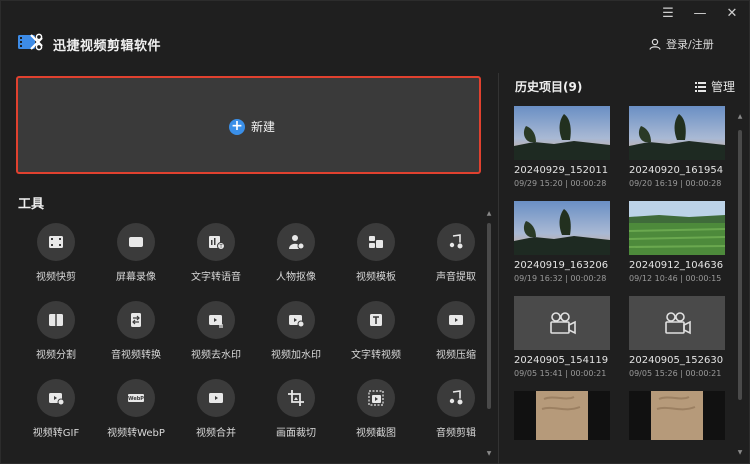  Describe the element at coordinates (675, 183) in the screenshot. I see `project-meta: 09/20 16:19 | 00:00:28` at that location.